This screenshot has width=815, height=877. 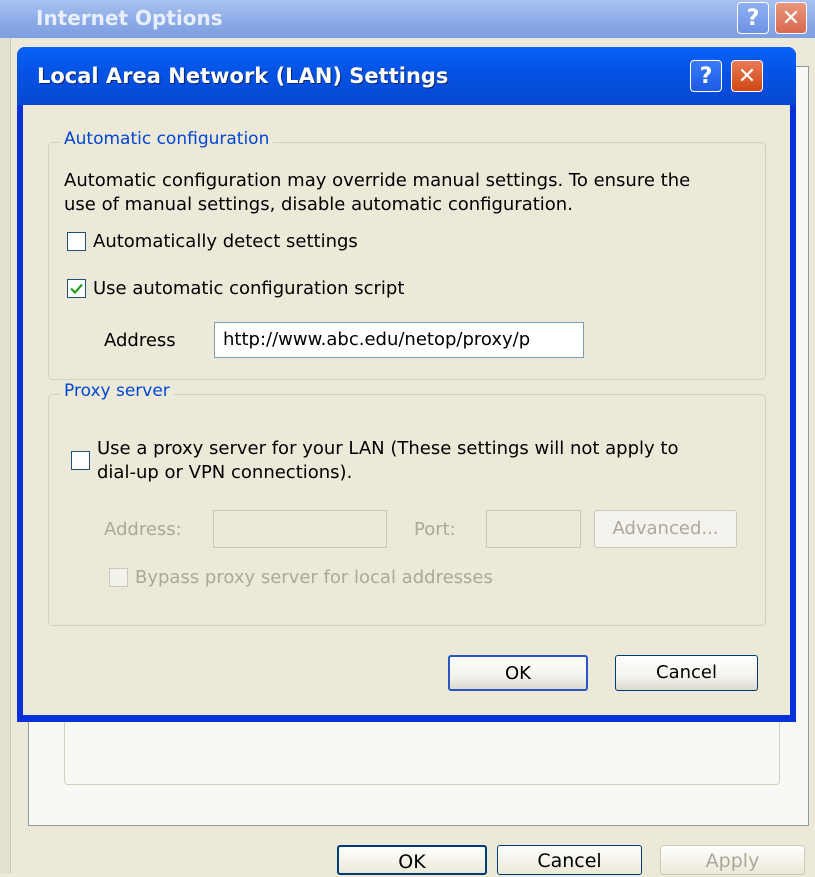 What do you see at coordinates (399, 340) in the screenshot?
I see `address-input: http://www.abc.edu/netop/proxy/p` at bounding box center [399, 340].